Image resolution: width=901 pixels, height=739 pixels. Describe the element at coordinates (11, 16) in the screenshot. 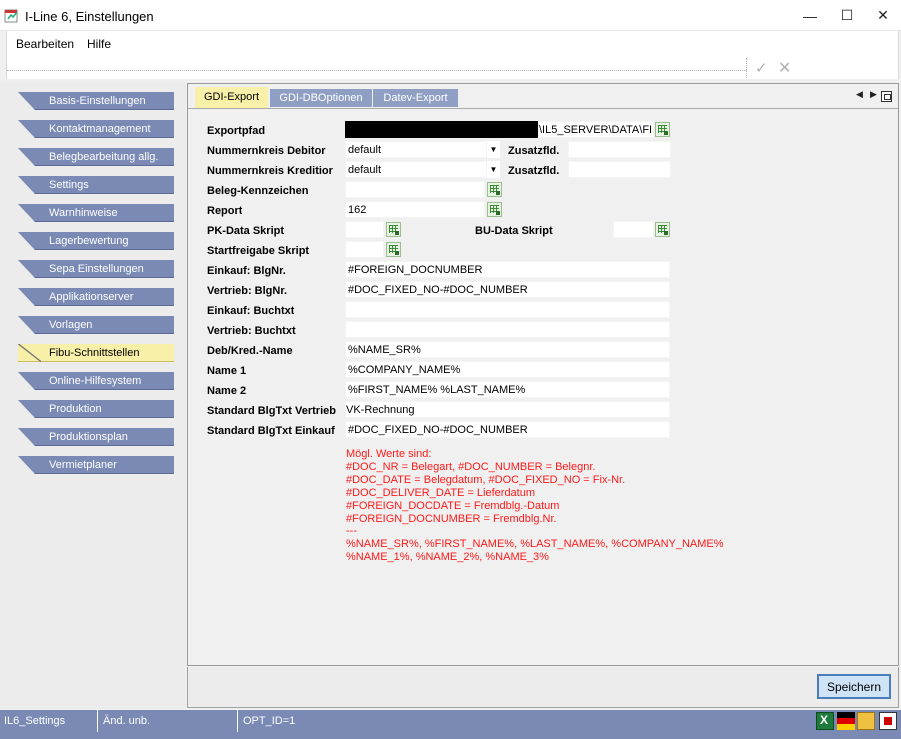

I see `app-icon` at that location.